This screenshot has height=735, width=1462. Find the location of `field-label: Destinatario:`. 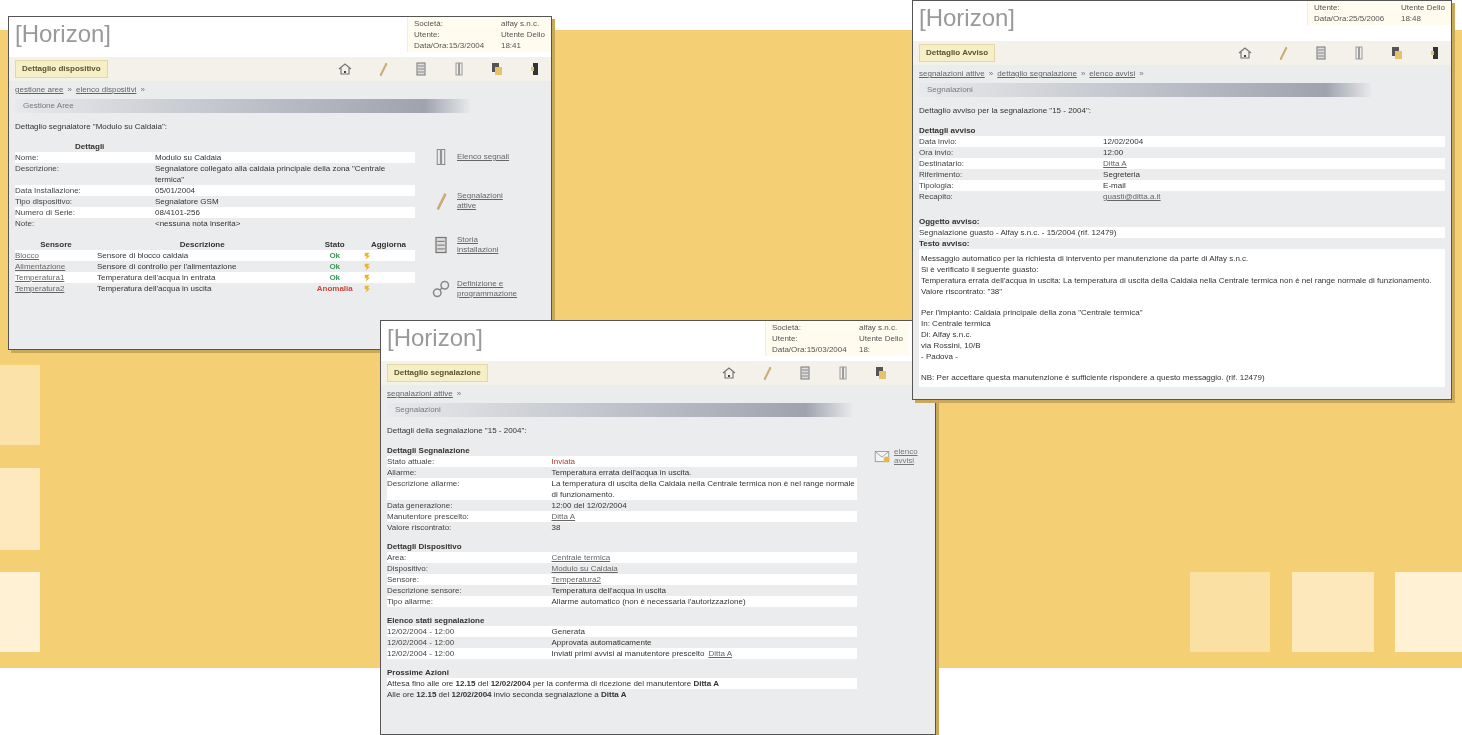

field-label: Destinatario: is located at coordinates (942, 163).